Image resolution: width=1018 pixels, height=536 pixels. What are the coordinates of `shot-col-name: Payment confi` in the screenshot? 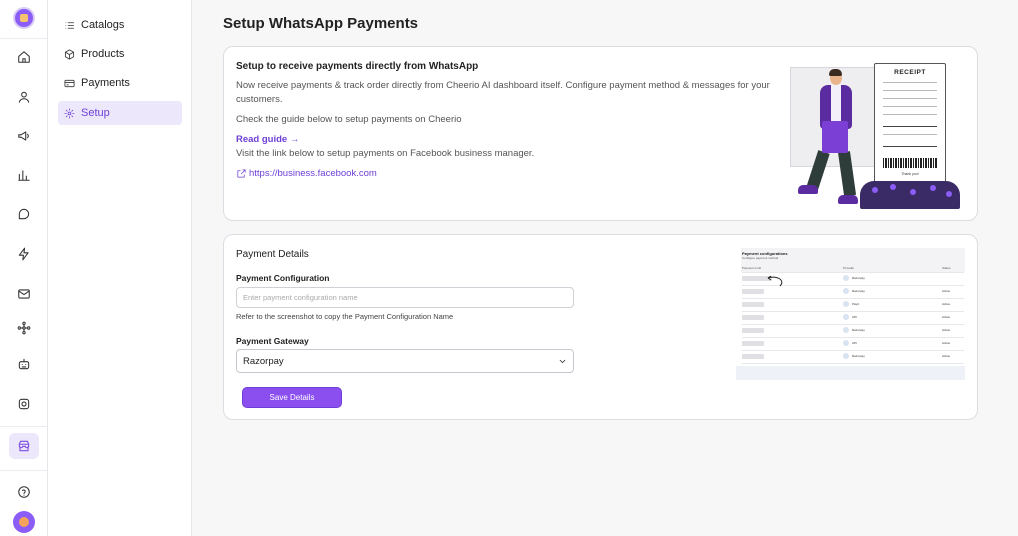 It's located at (752, 268).